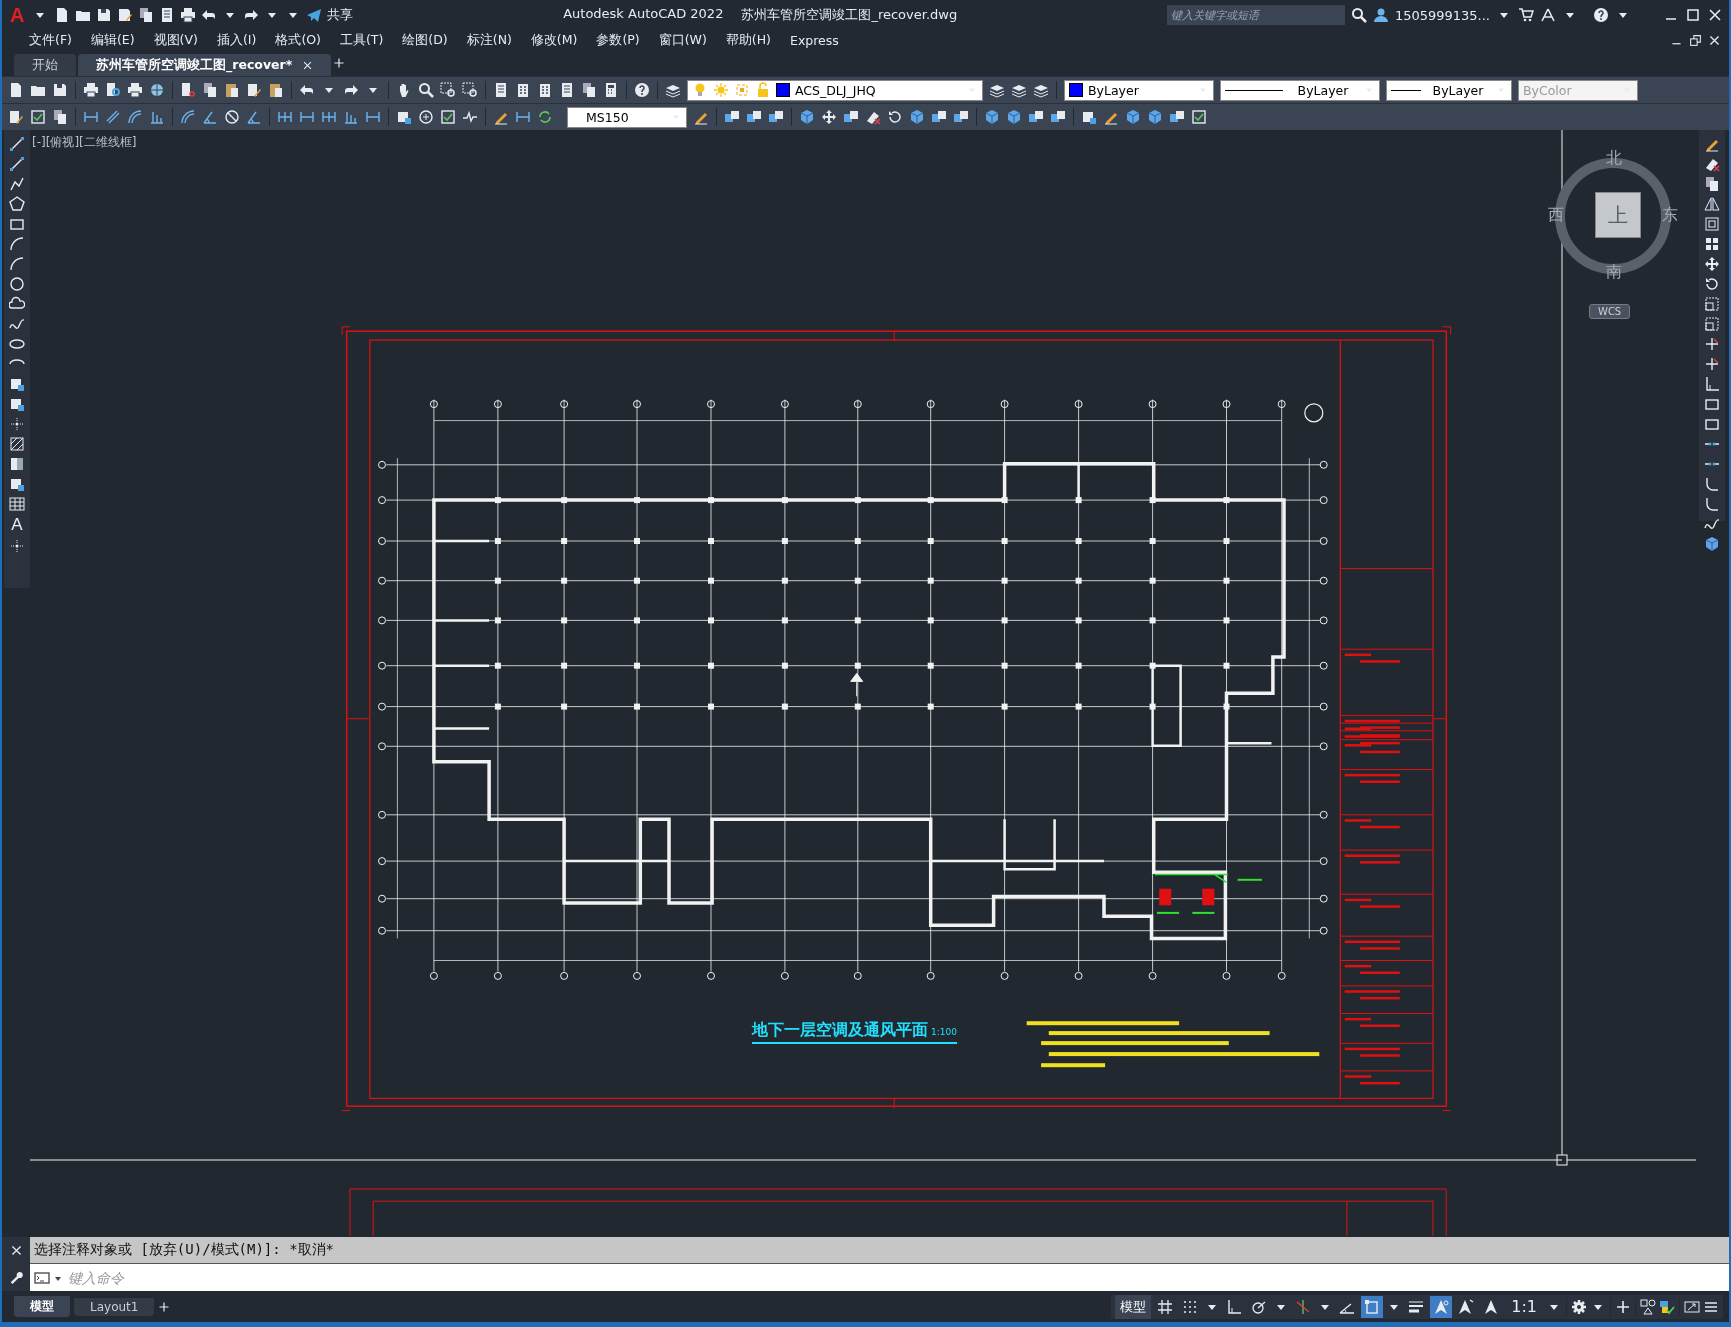  What do you see at coordinates (1556, 215) in the screenshot?
I see `viewcube-west: 西` at bounding box center [1556, 215].